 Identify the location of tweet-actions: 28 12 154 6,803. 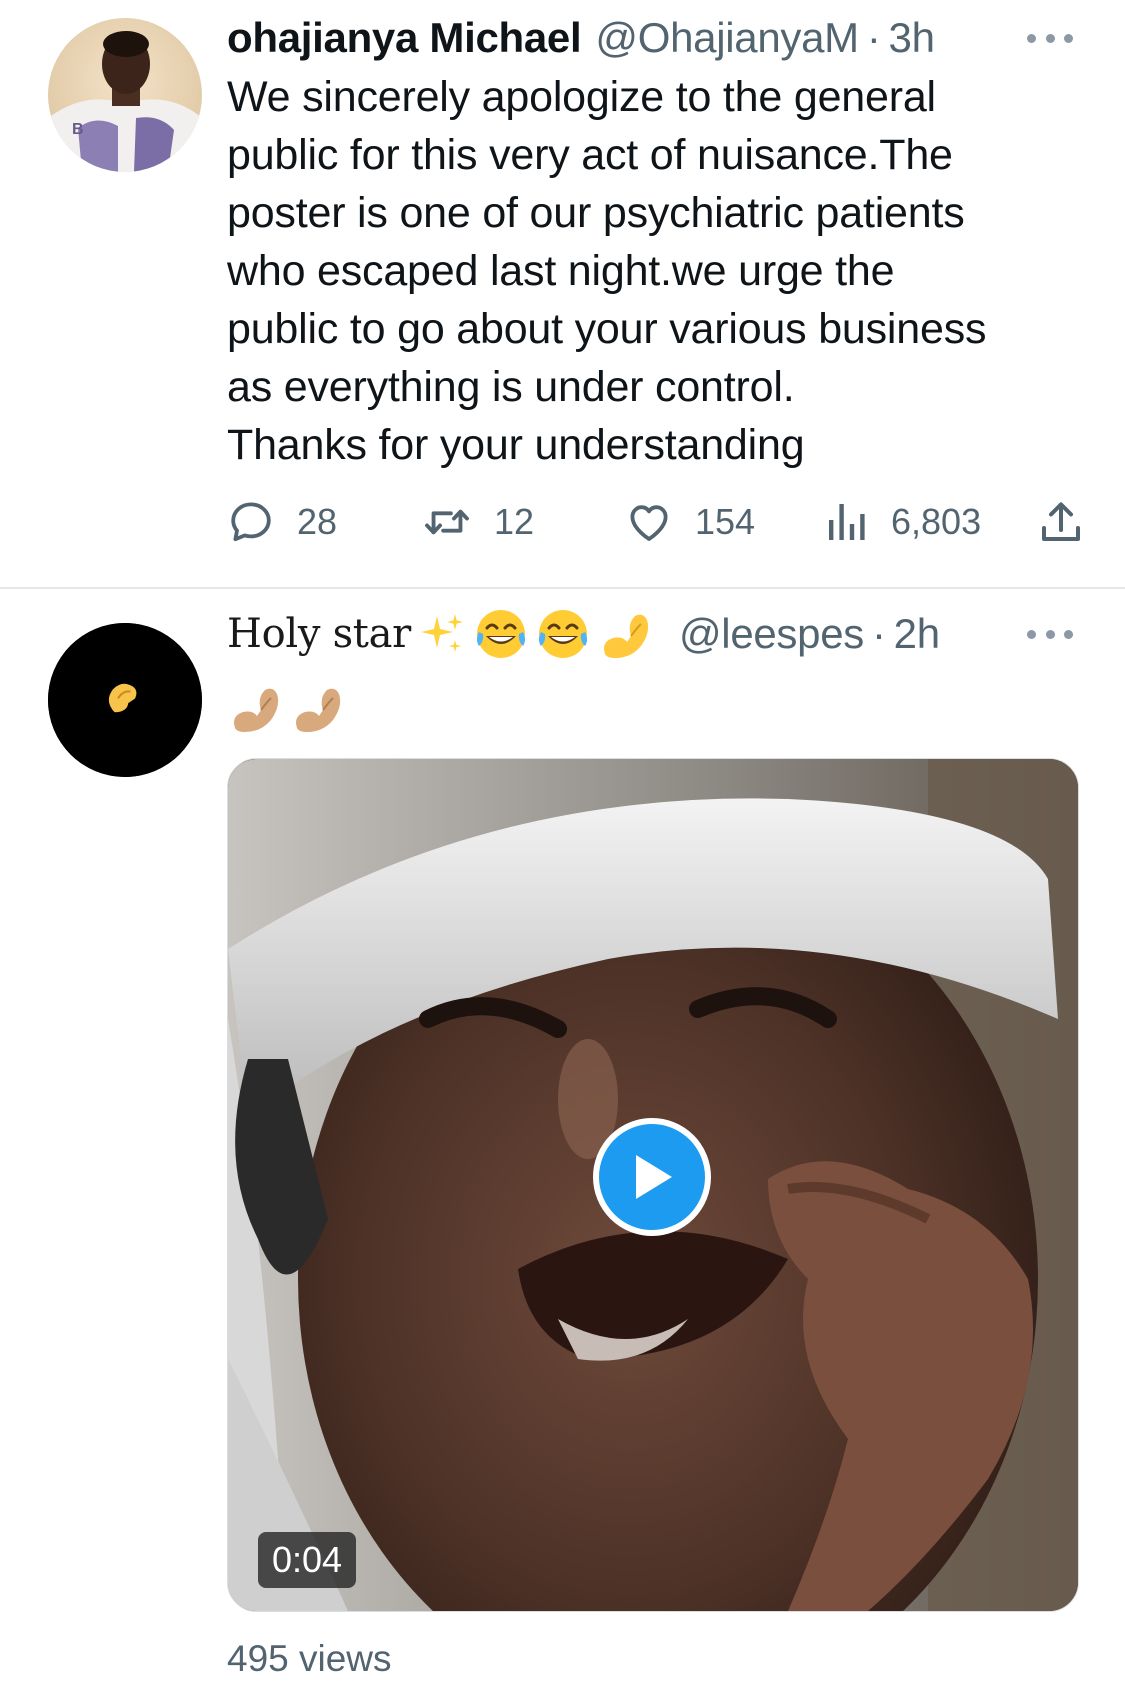
(656, 522).